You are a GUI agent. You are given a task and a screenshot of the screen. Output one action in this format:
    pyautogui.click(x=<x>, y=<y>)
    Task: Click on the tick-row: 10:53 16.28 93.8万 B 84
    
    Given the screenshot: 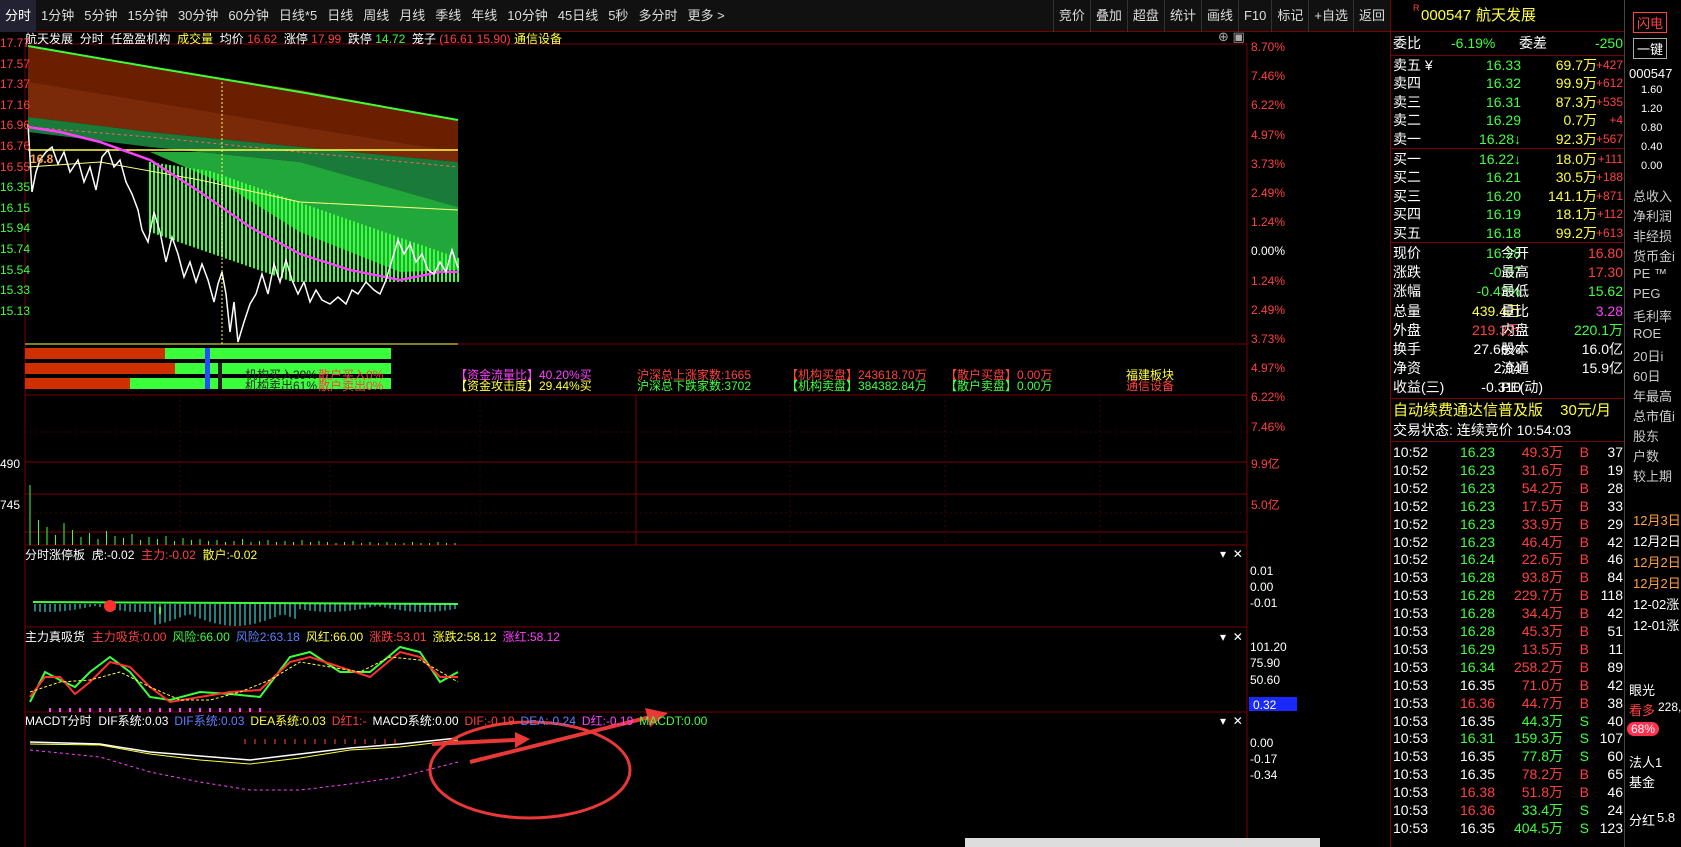 What is the action you would take?
    pyautogui.click(x=1508, y=577)
    